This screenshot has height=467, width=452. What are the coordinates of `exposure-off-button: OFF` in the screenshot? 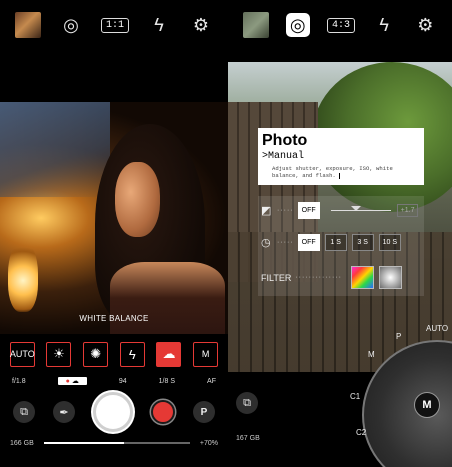 It's located at (308, 210).